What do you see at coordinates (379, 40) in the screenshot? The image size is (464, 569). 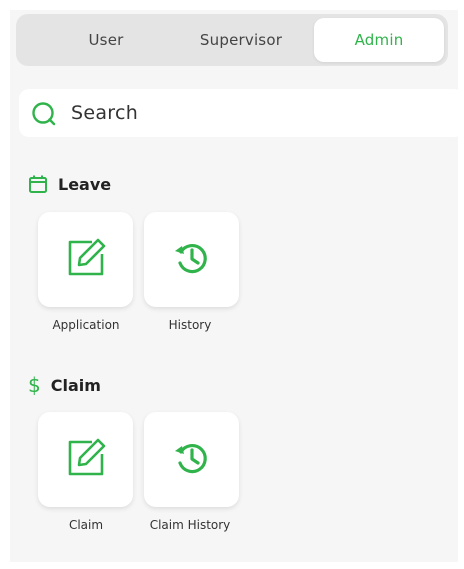 I see `tab-admin: Admin` at bounding box center [379, 40].